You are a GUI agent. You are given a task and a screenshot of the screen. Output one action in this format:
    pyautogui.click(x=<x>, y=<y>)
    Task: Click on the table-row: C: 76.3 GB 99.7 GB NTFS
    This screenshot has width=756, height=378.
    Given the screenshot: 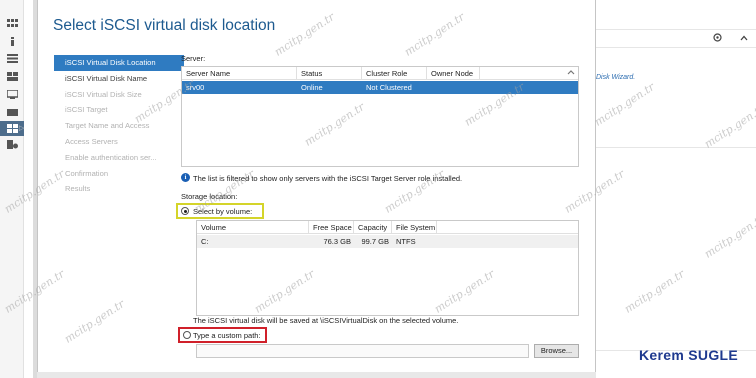 What is the action you would take?
    pyautogui.click(x=387, y=241)
    